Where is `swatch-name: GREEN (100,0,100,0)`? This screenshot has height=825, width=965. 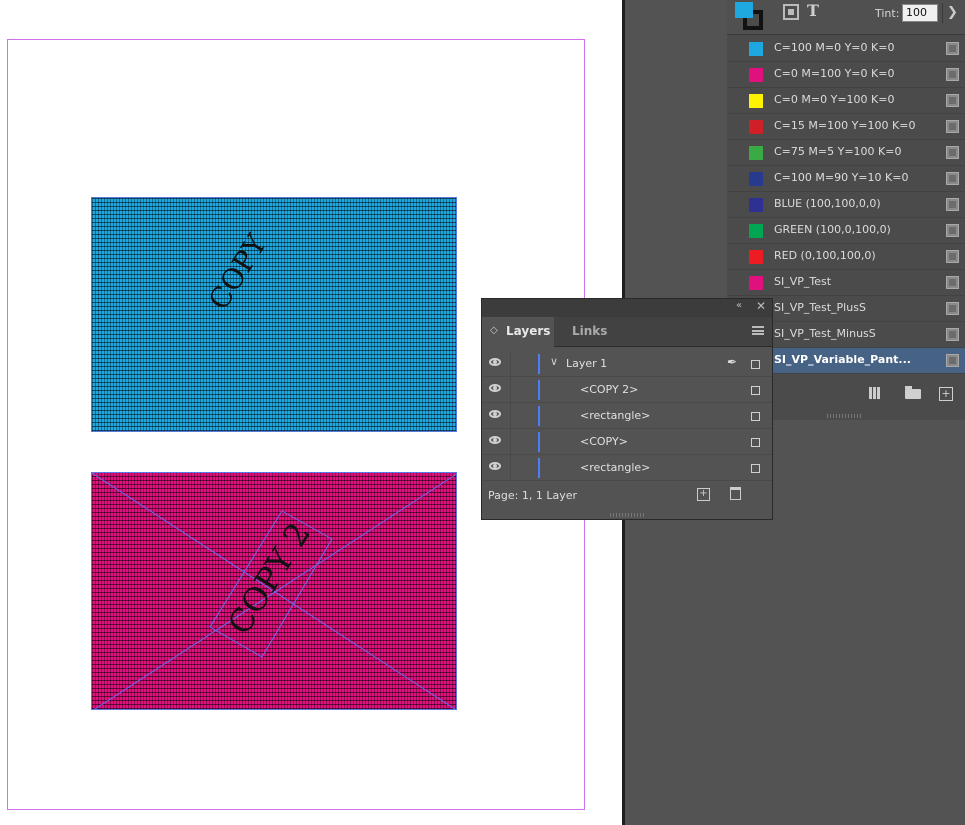
swatch-name: GREEN (100,0,100,0) is located at coordinates (832, 229).